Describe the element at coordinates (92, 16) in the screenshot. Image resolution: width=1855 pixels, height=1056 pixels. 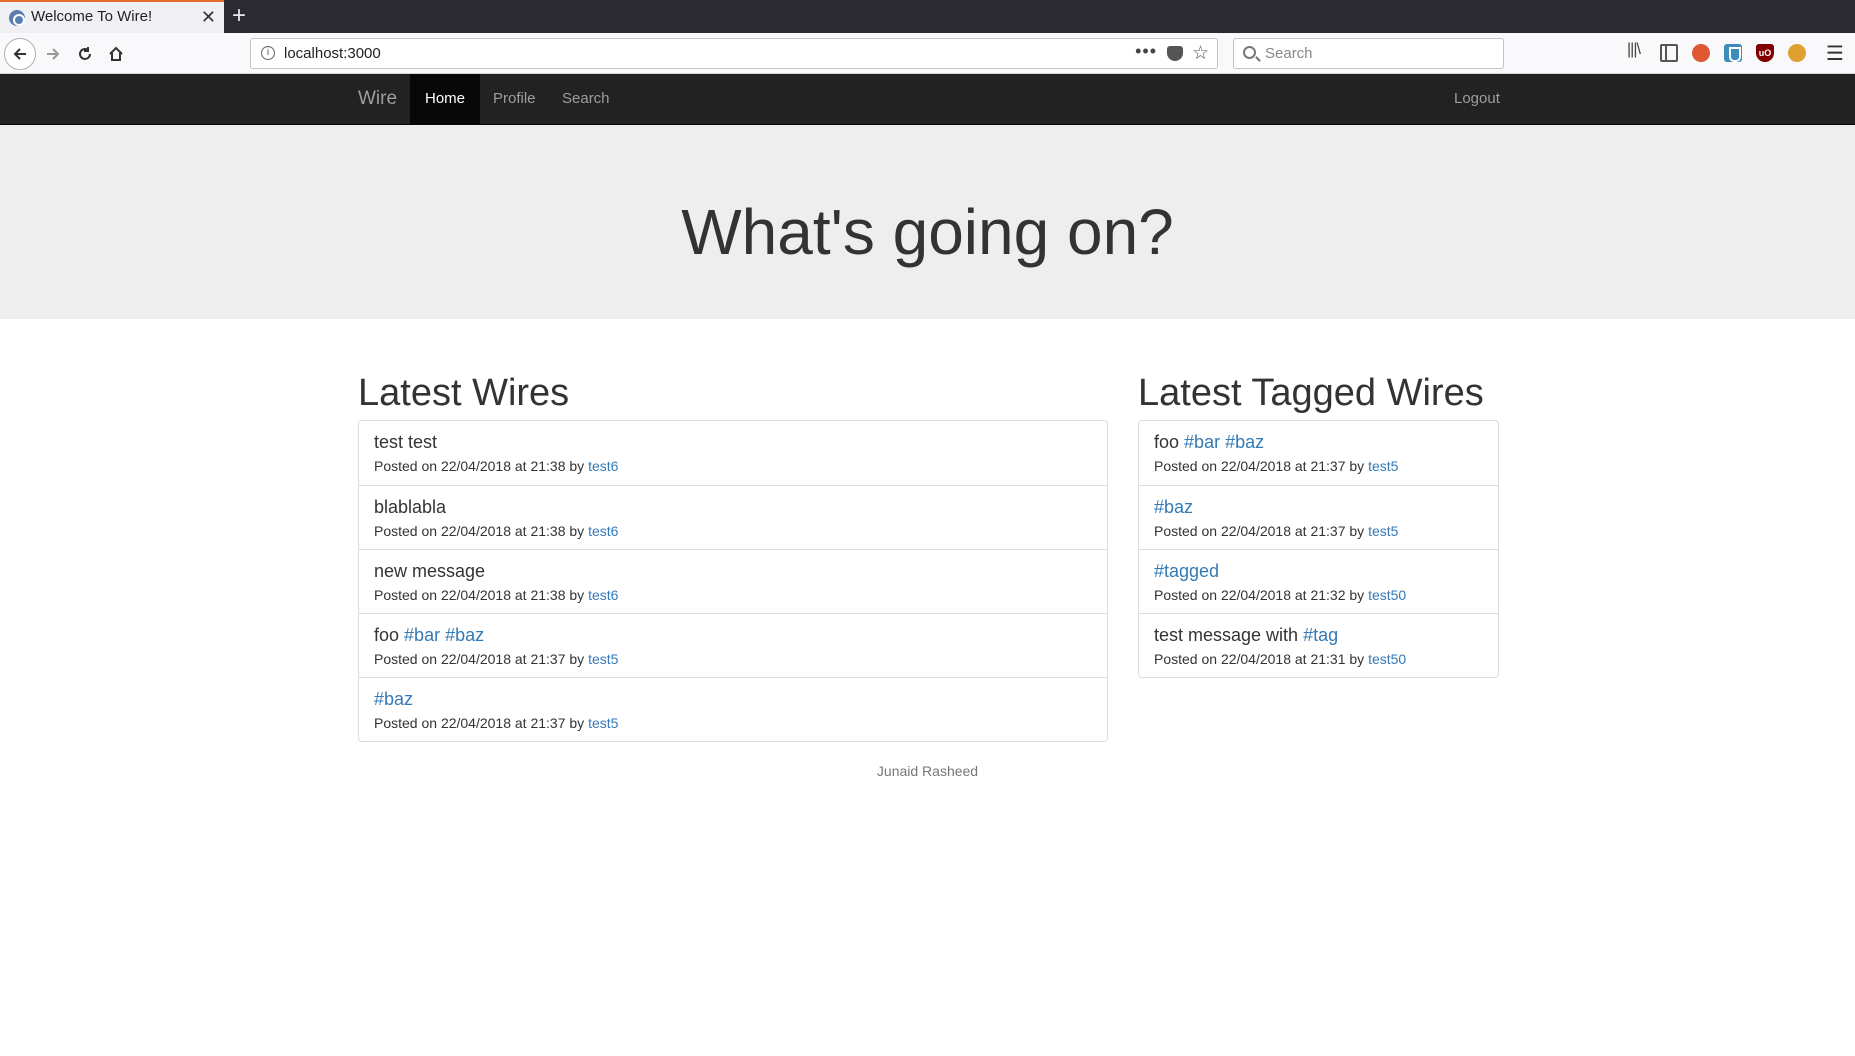
I see `tab-title: Welcome To Wire!` at that location.